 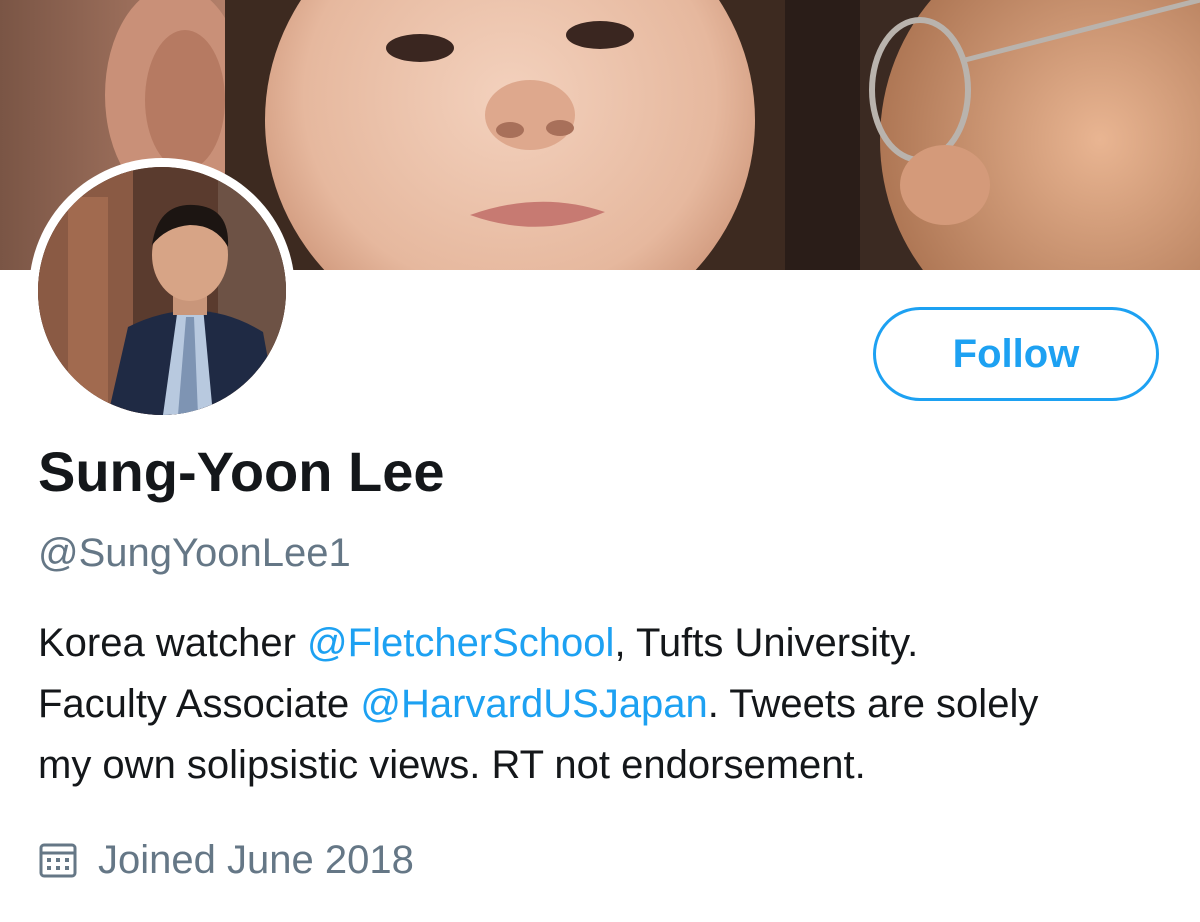 I want to click on profile-avatar, so click(x=162, y=291).